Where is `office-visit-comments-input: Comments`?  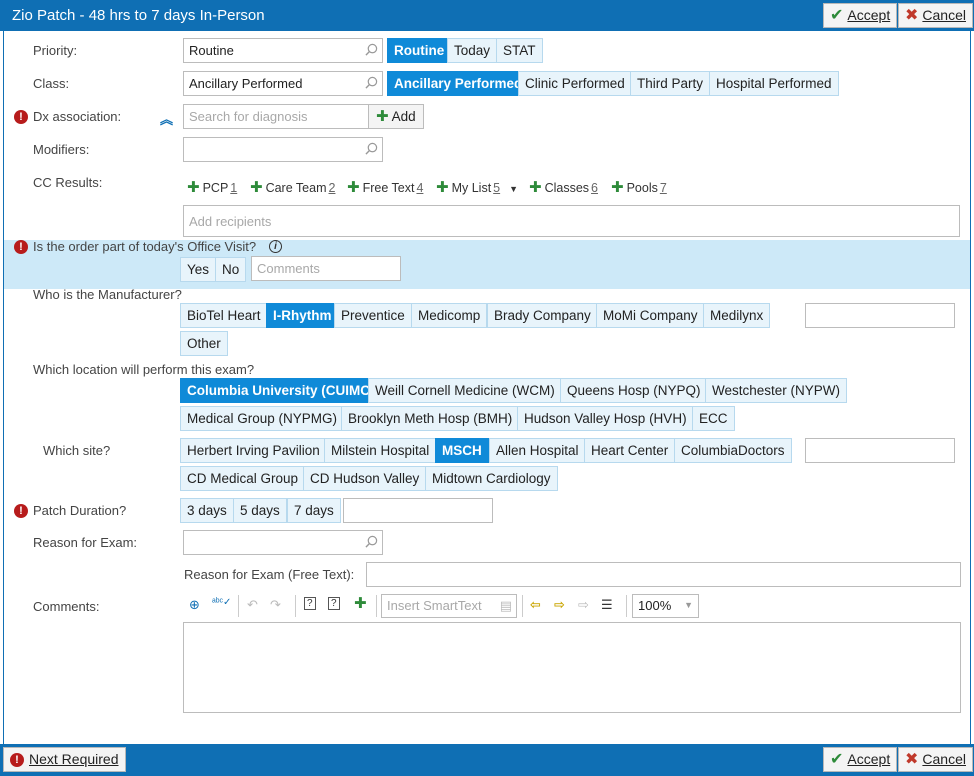
office-visit-comments-input: Comments is located at coordinates (326, 268).